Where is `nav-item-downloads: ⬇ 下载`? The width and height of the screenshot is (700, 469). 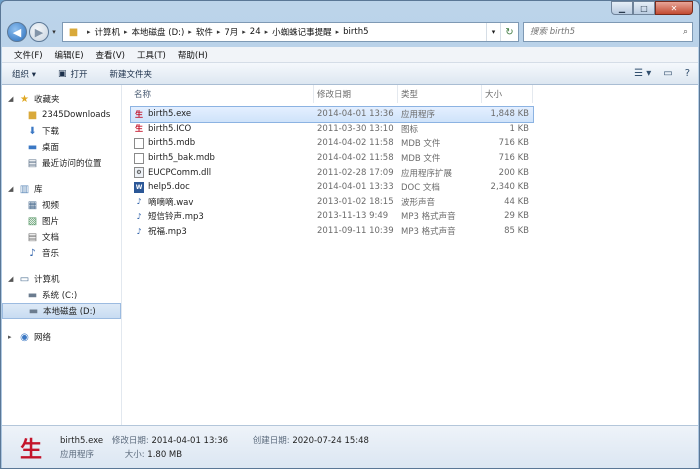
nav-item-downloads: ⬇ 下载 is located at coordinates (61, 131).